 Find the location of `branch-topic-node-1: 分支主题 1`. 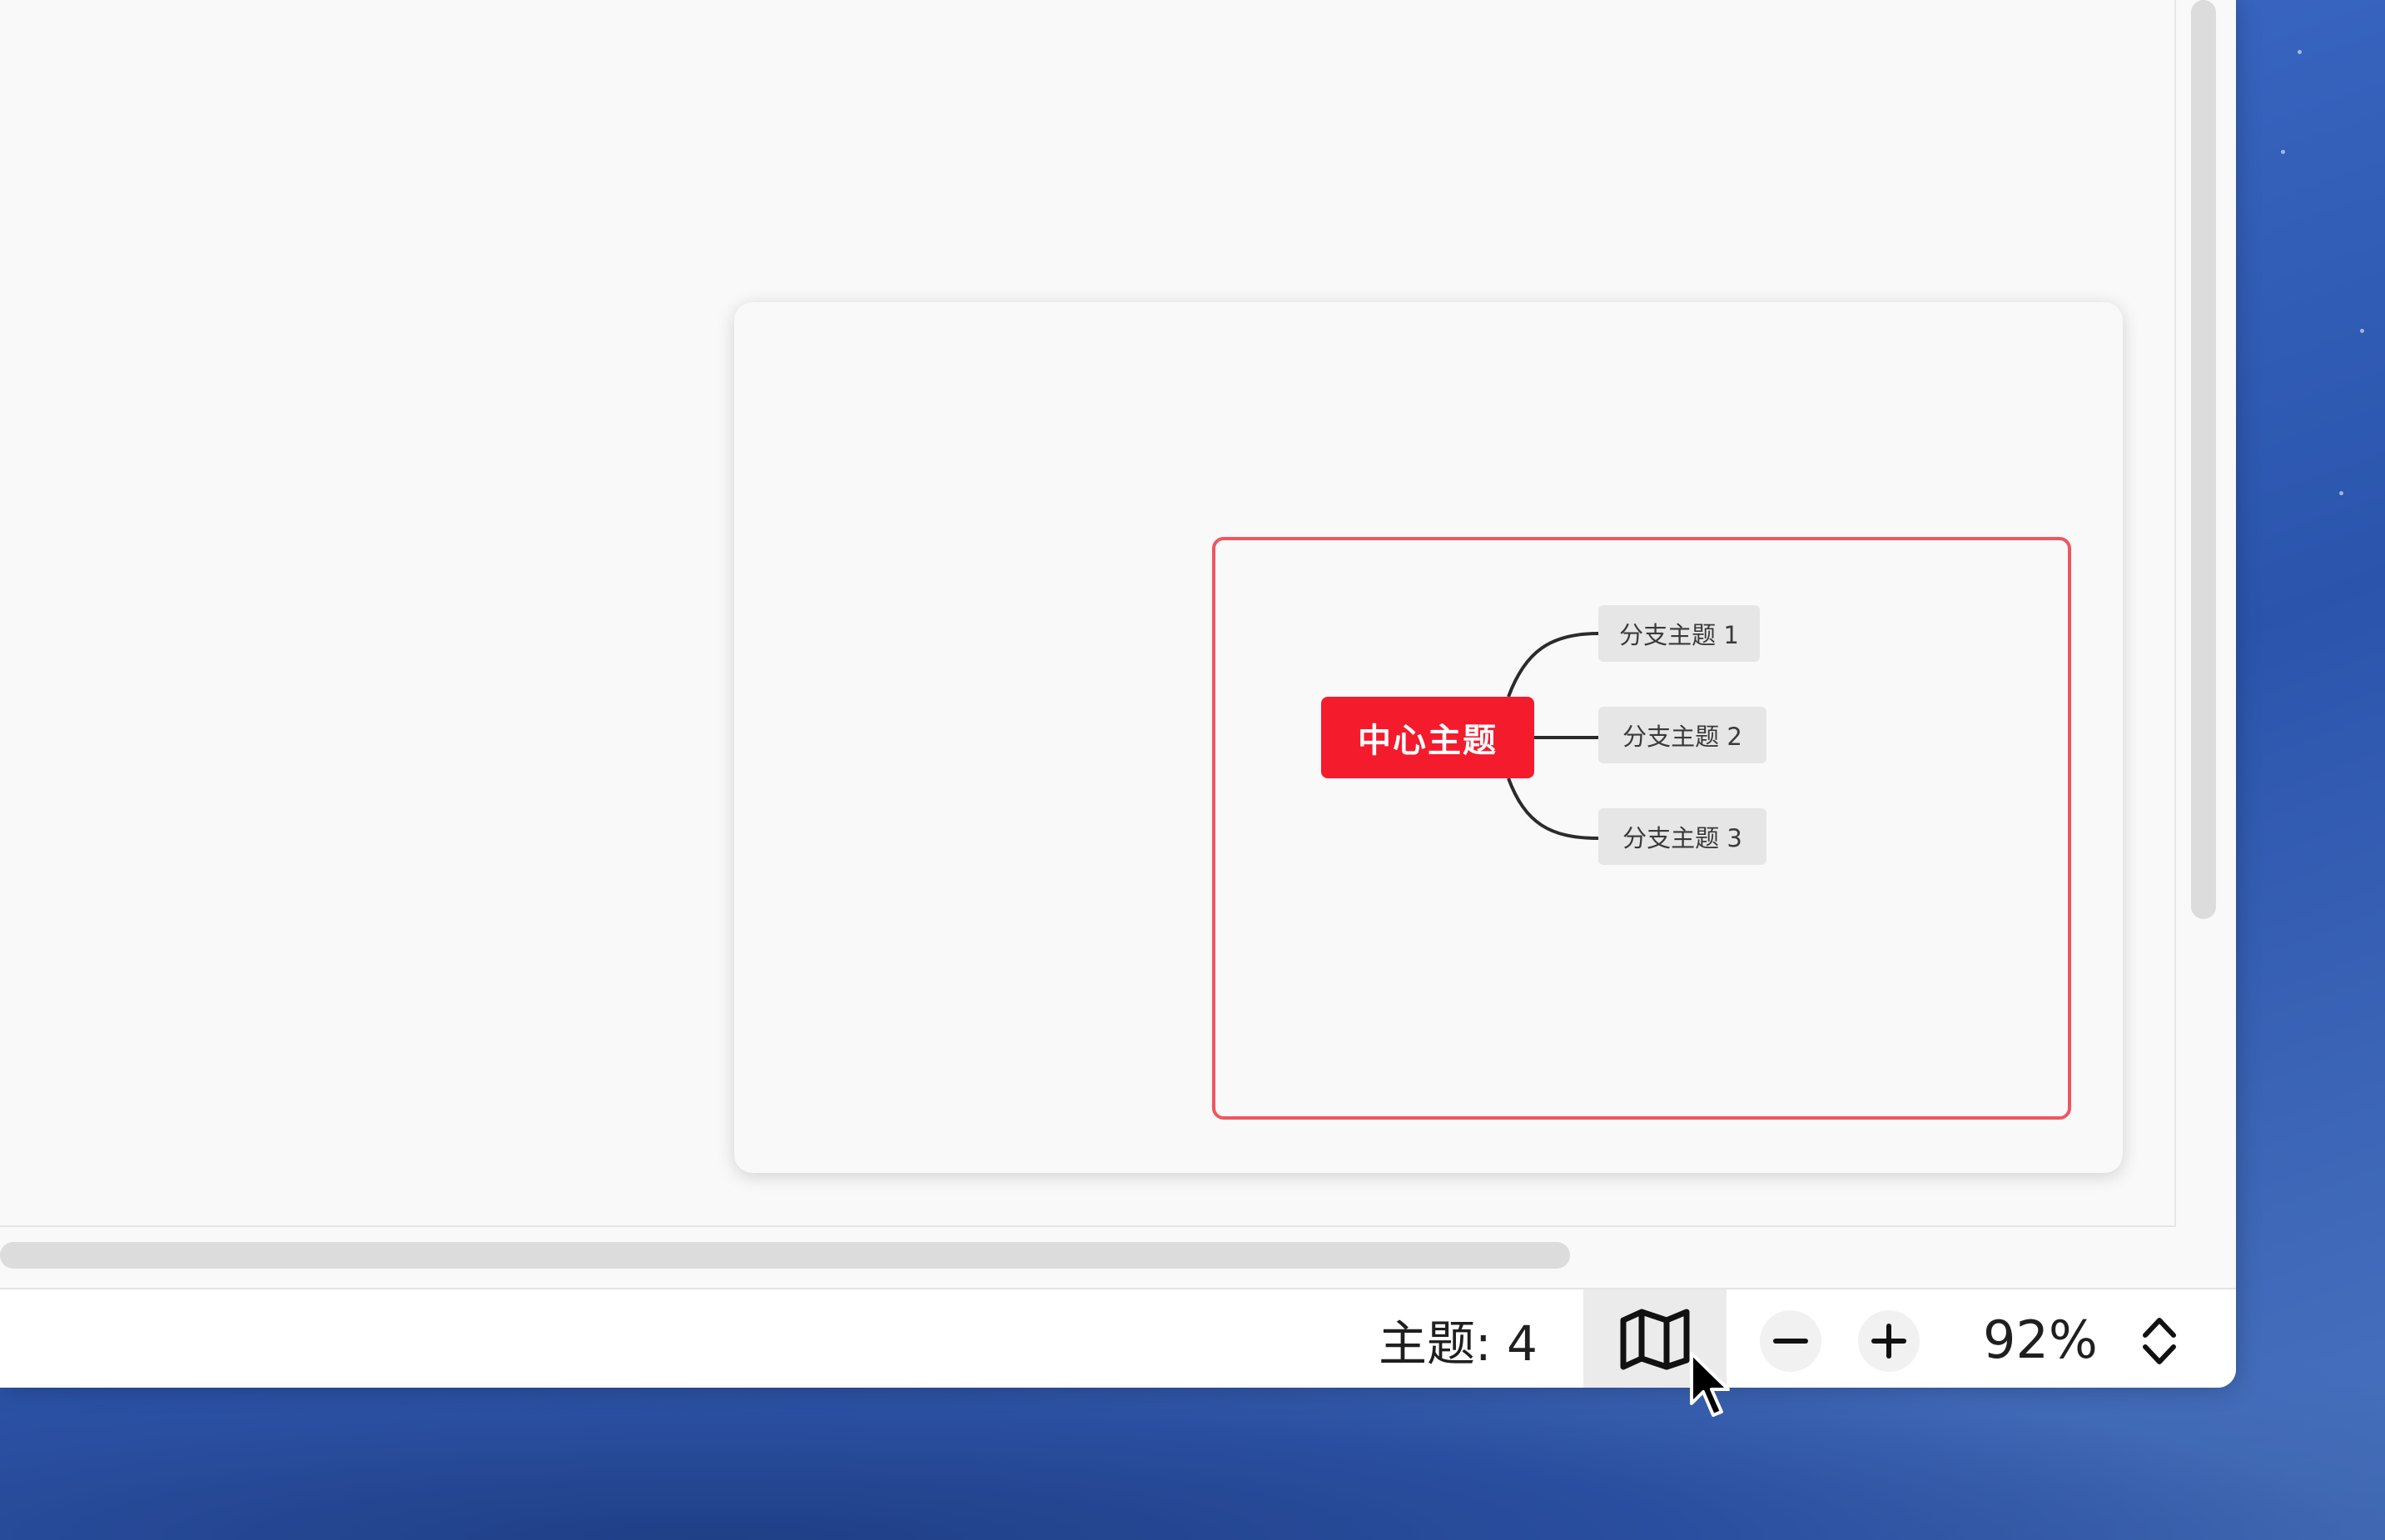

branch-topic-node-1: 分支主题 1 is located at coordinates (1679, 633).